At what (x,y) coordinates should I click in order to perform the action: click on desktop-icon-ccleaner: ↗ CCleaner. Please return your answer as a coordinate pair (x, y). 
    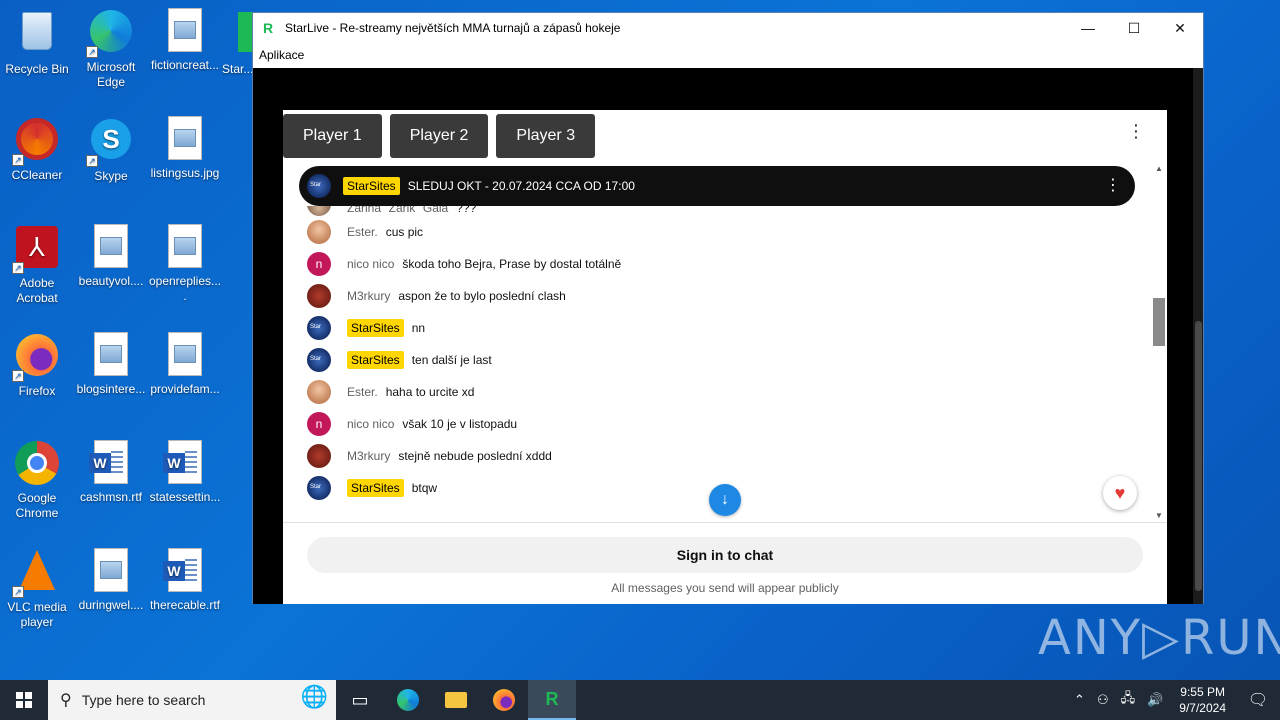
    Looking at the image, I should click on (37, 149).